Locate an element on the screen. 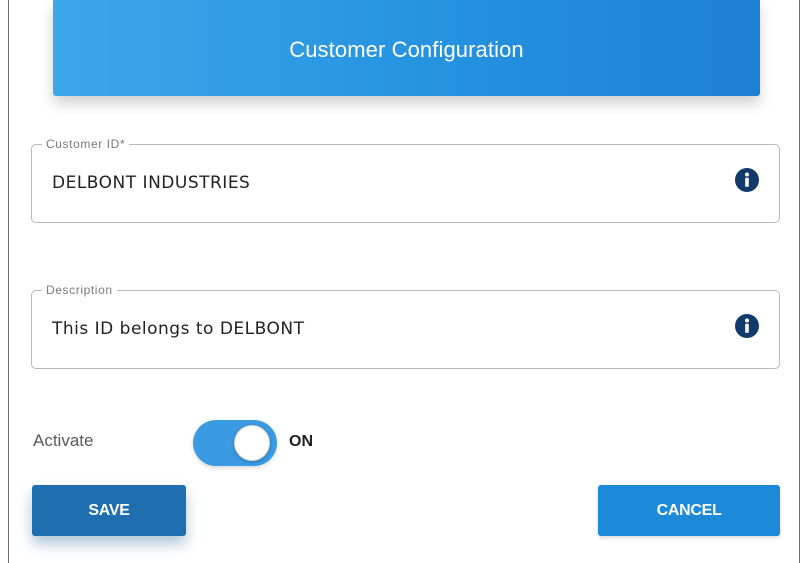 The width and height of the screenshot is (800, 563). cancel-button: CANCEL is located at coordinates (689, 510).